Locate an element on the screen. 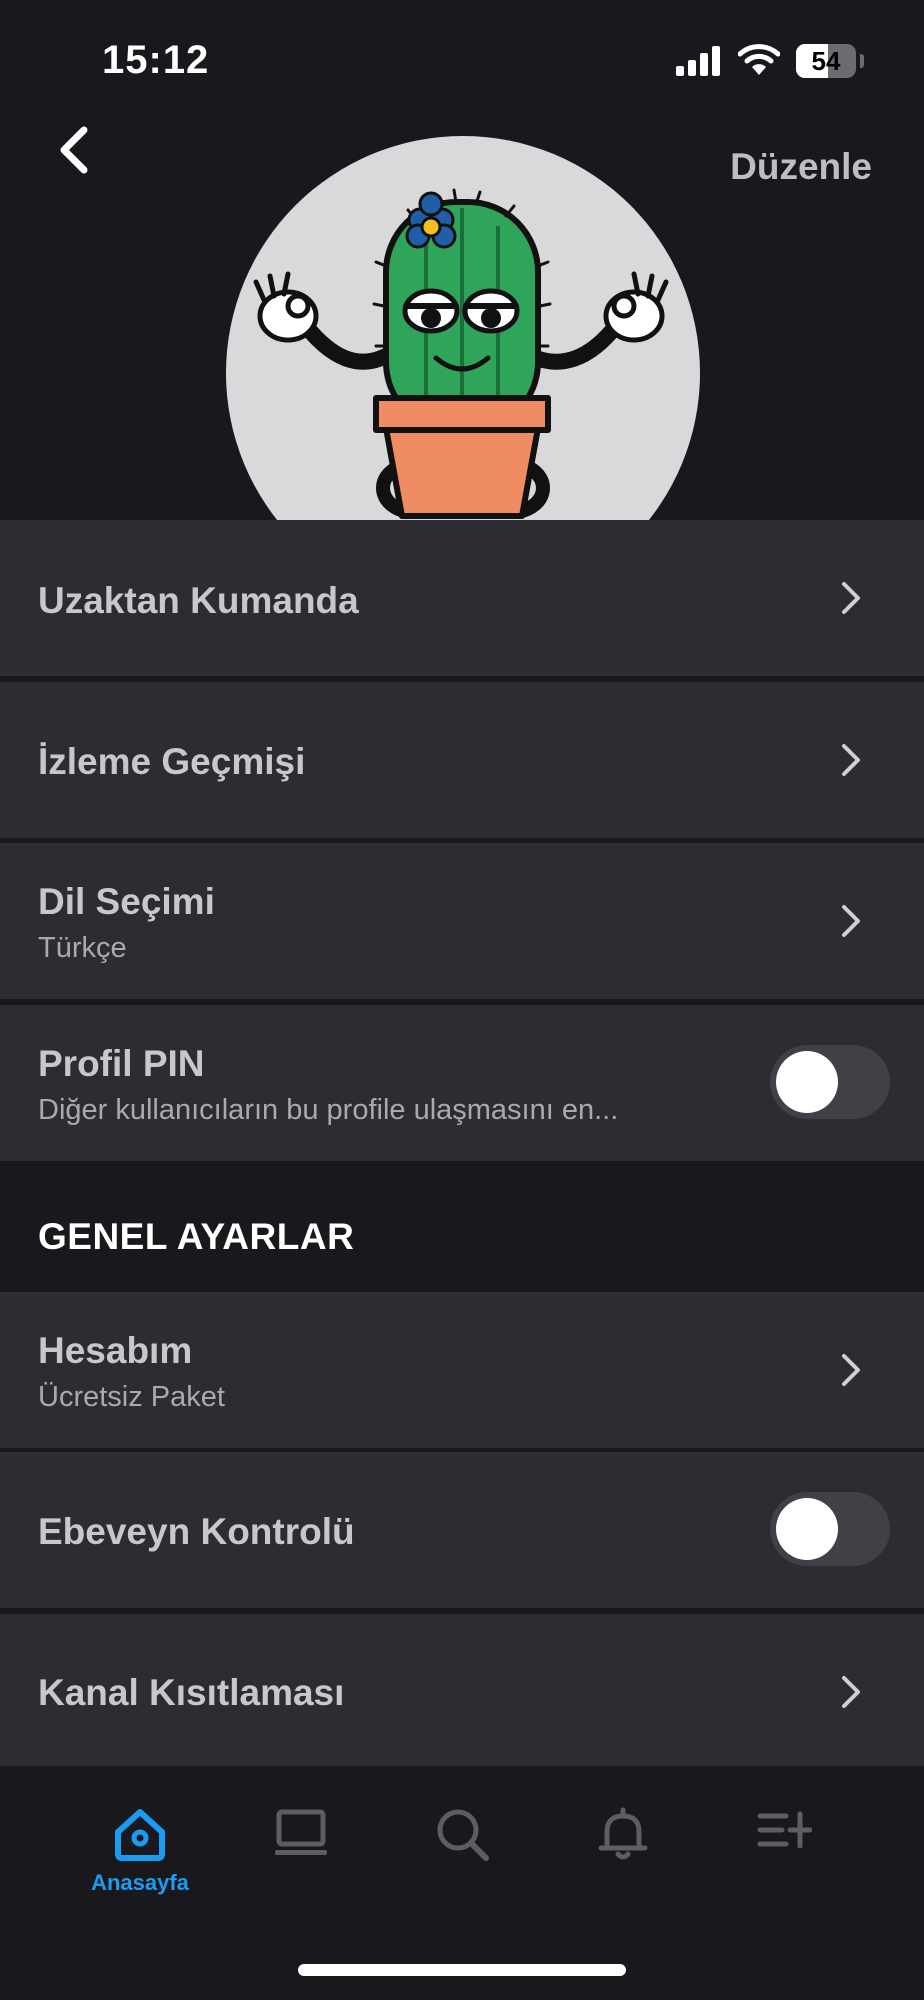  battery-cap is located at coordinates (862, 61).